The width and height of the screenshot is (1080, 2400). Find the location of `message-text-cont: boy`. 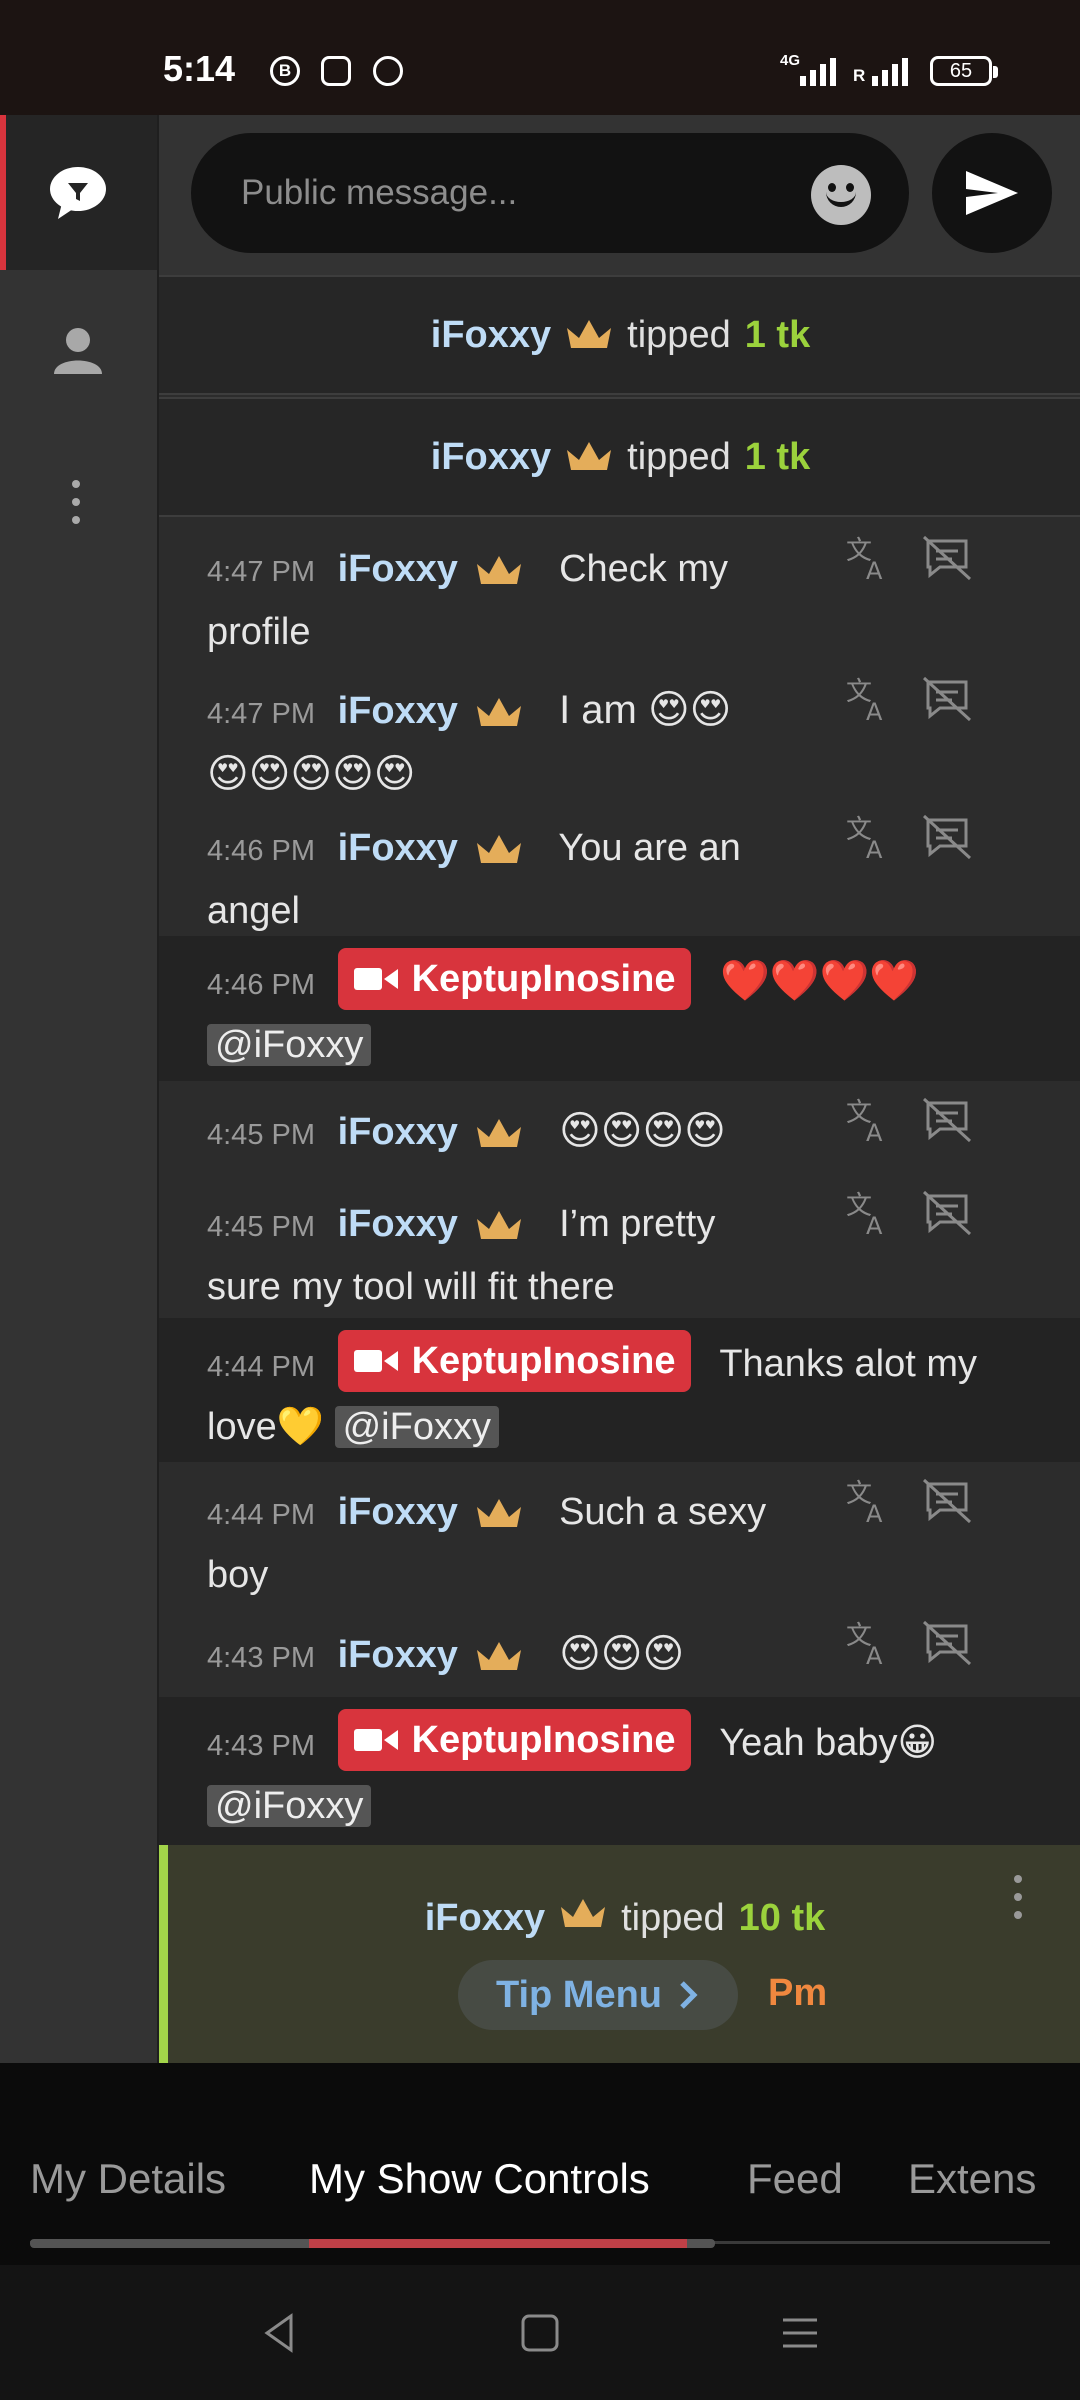

message-text-cont: boy is located at coordinates (238, 1575).